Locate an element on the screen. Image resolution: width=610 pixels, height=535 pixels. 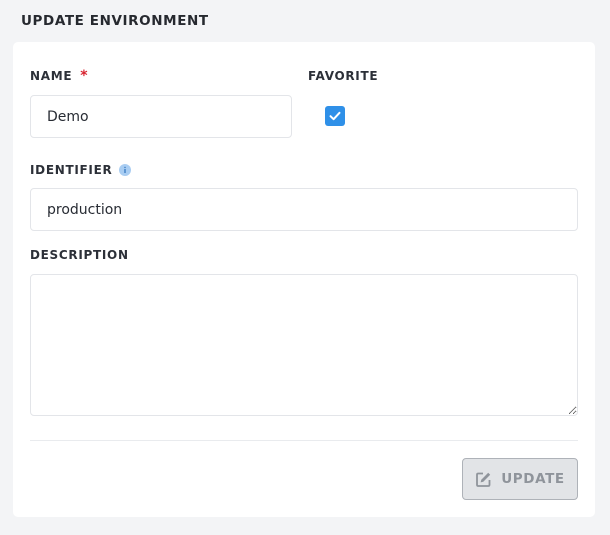
page-title: UPDATE ENVIRONMENT is located at coordinates (115, 21).